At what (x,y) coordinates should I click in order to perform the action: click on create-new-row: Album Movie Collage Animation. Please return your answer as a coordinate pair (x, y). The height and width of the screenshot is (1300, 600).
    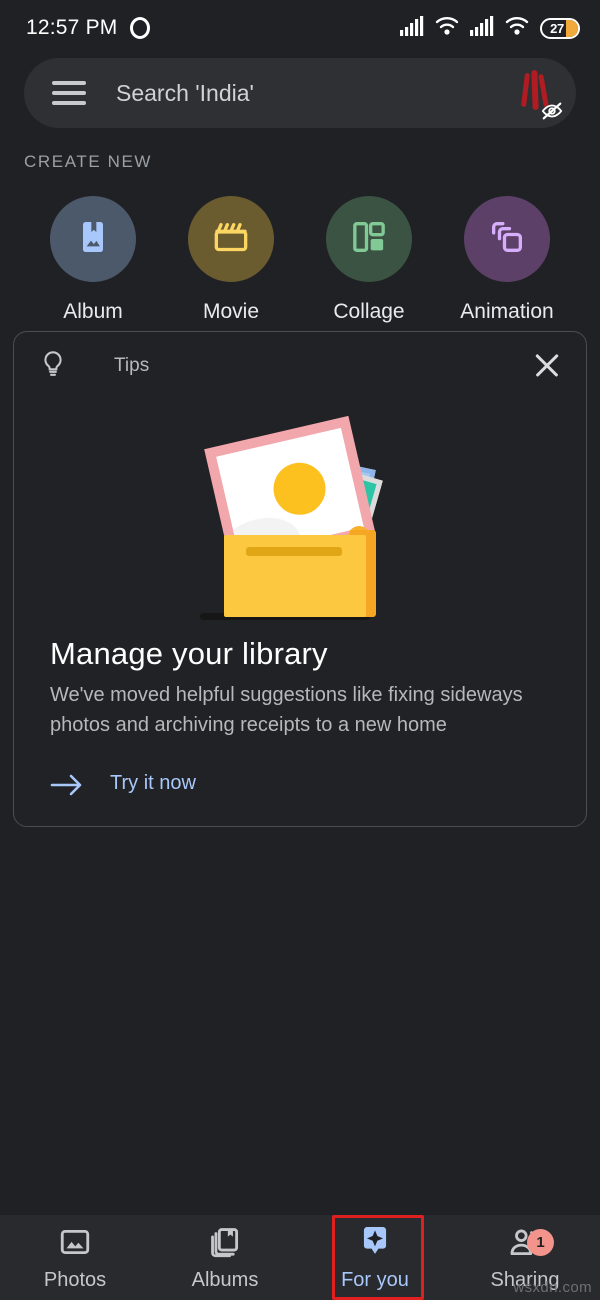
    Looking at the image, I should click on (300, 260).